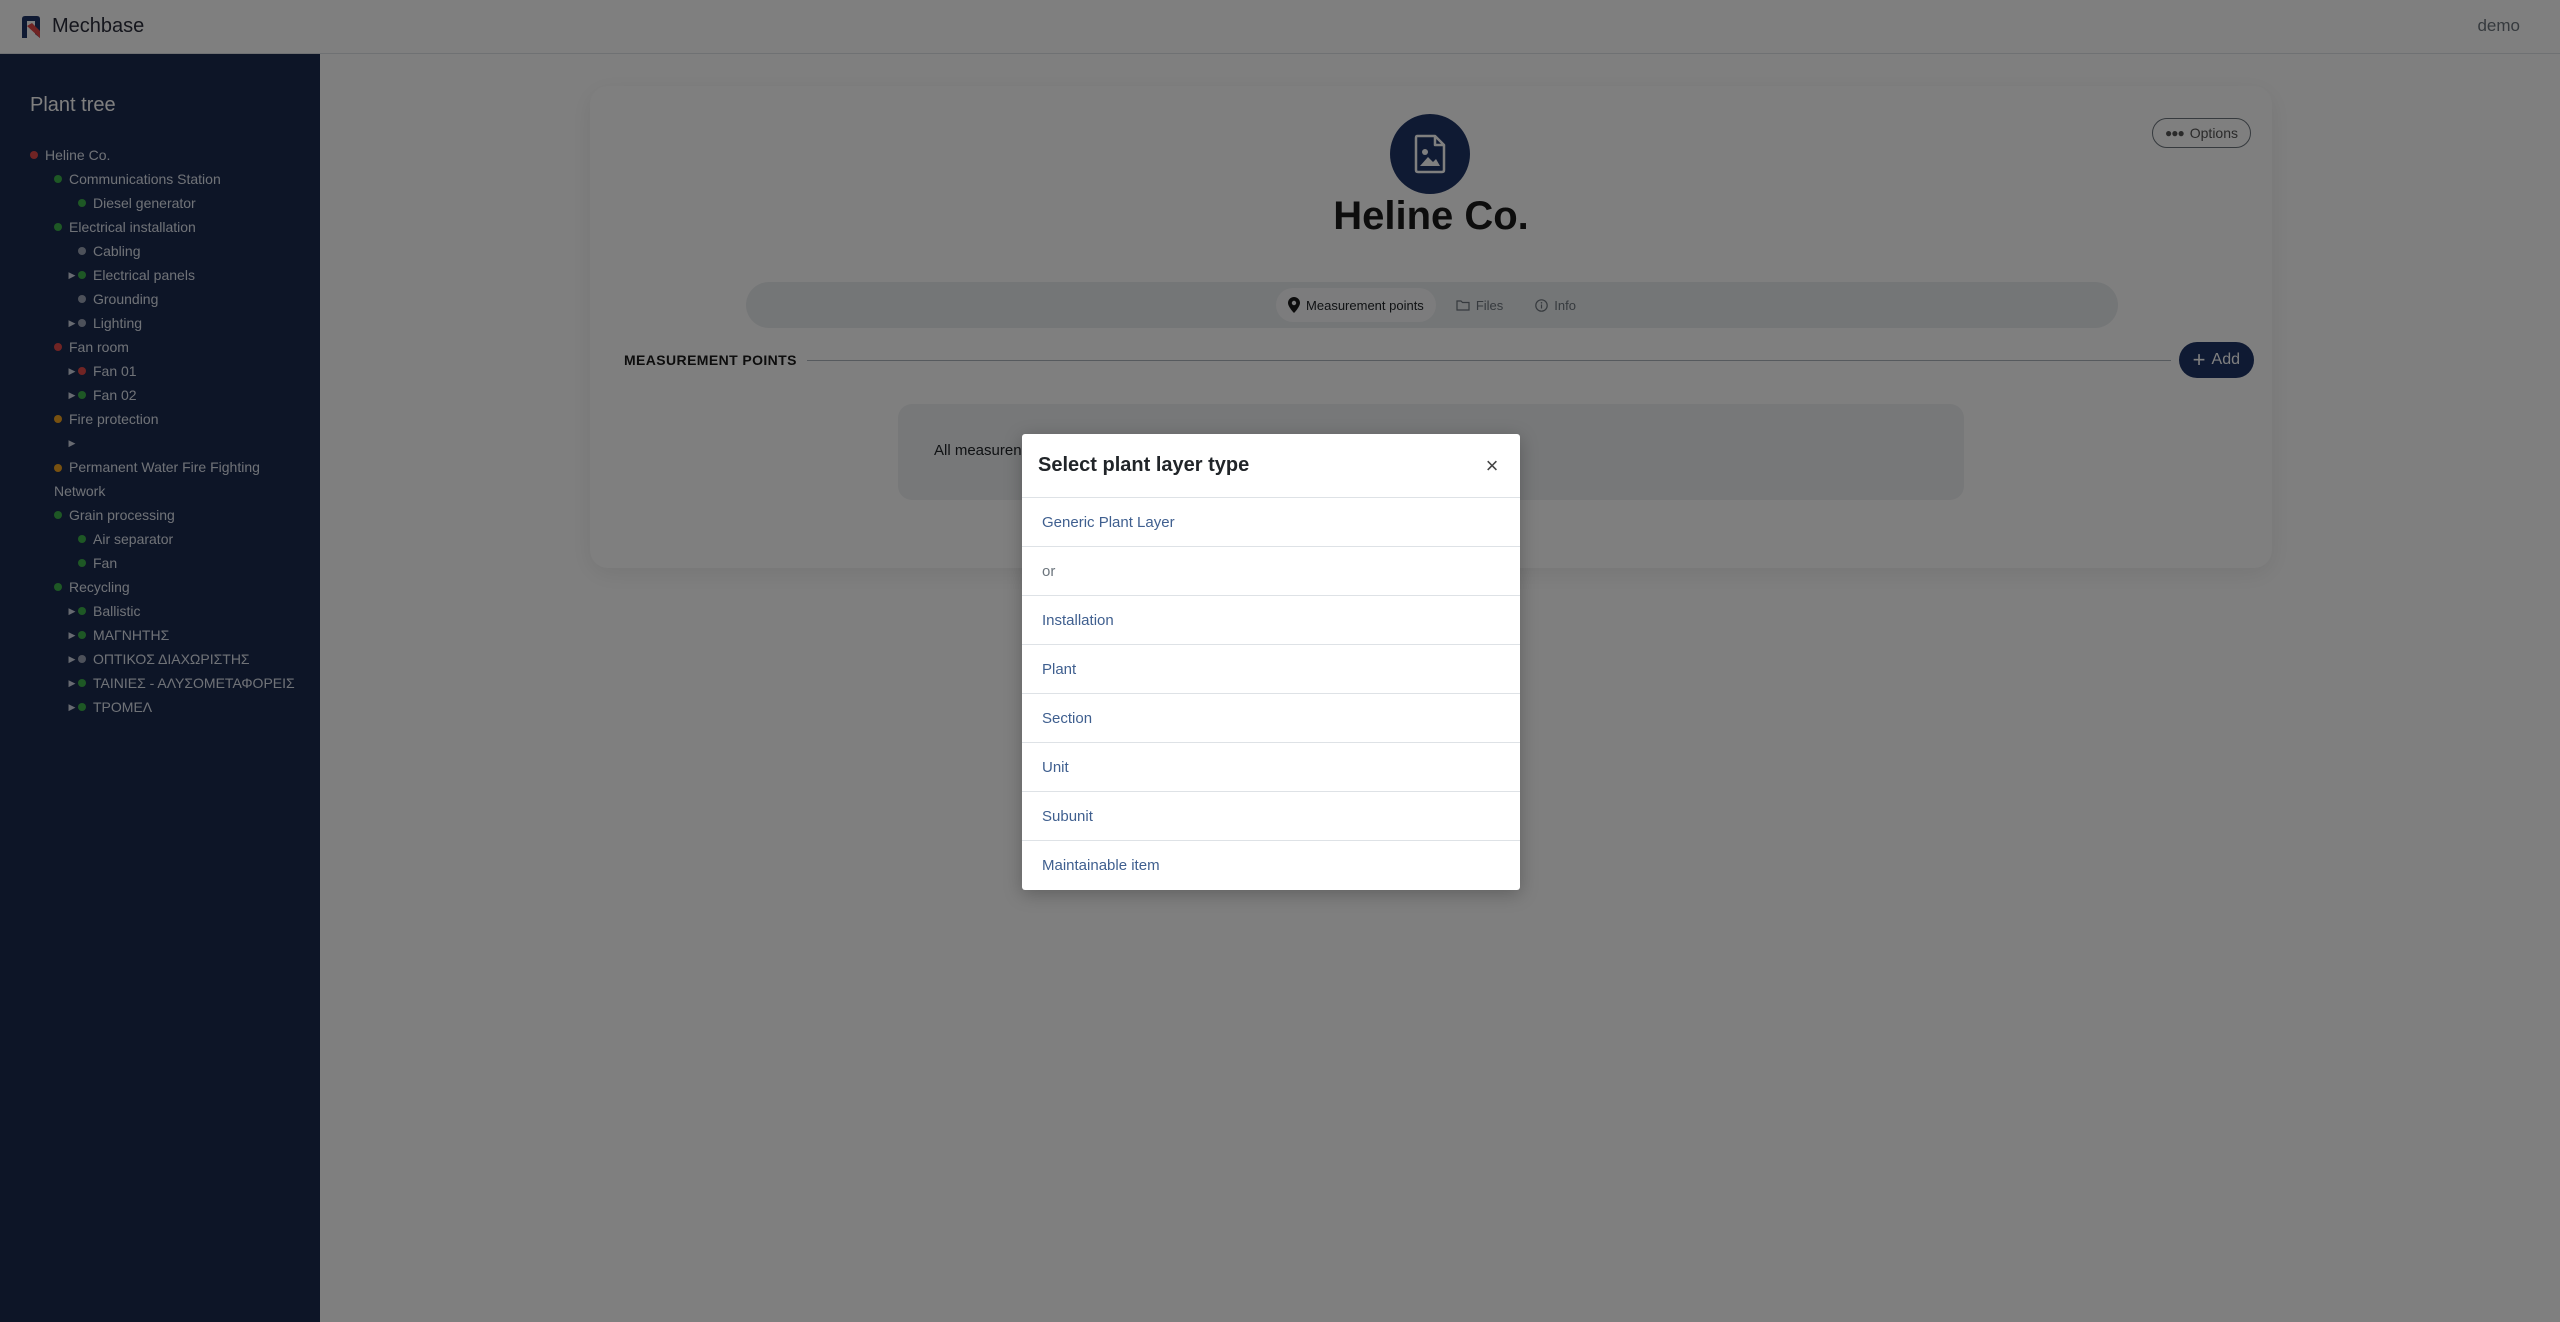  What do you see at coordinates (1271, 865) in the screenshot?
I see `plant-layer-type-option: Maintainable item` at bounding box center [1271, 865].